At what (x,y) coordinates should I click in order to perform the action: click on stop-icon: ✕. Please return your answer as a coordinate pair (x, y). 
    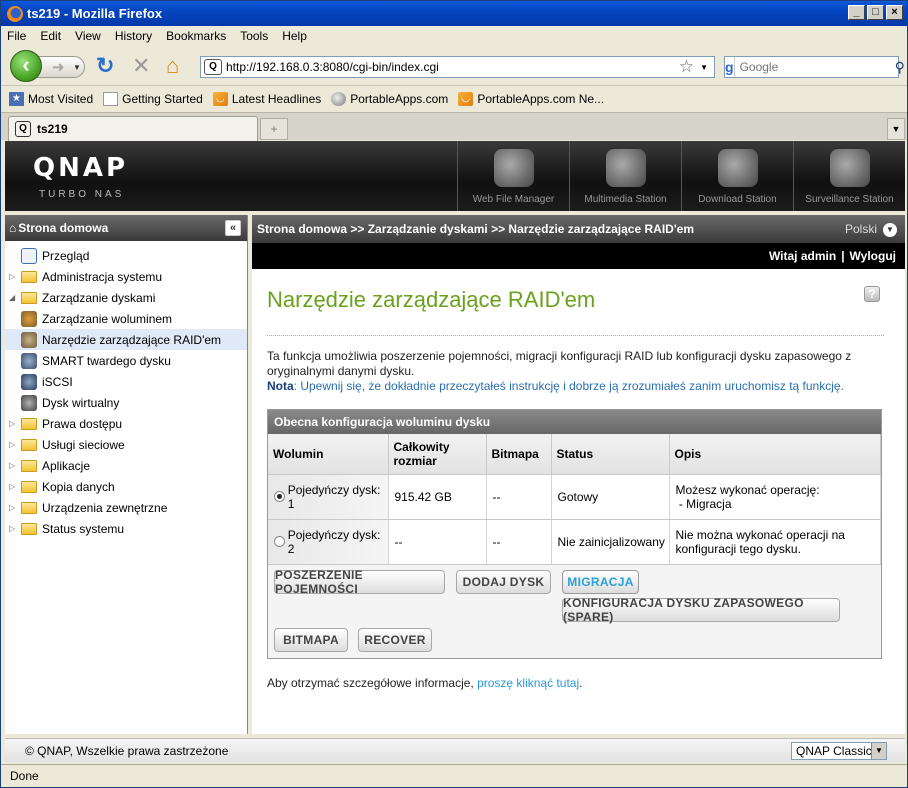
    Looking at the image, I should click on (141, 66).